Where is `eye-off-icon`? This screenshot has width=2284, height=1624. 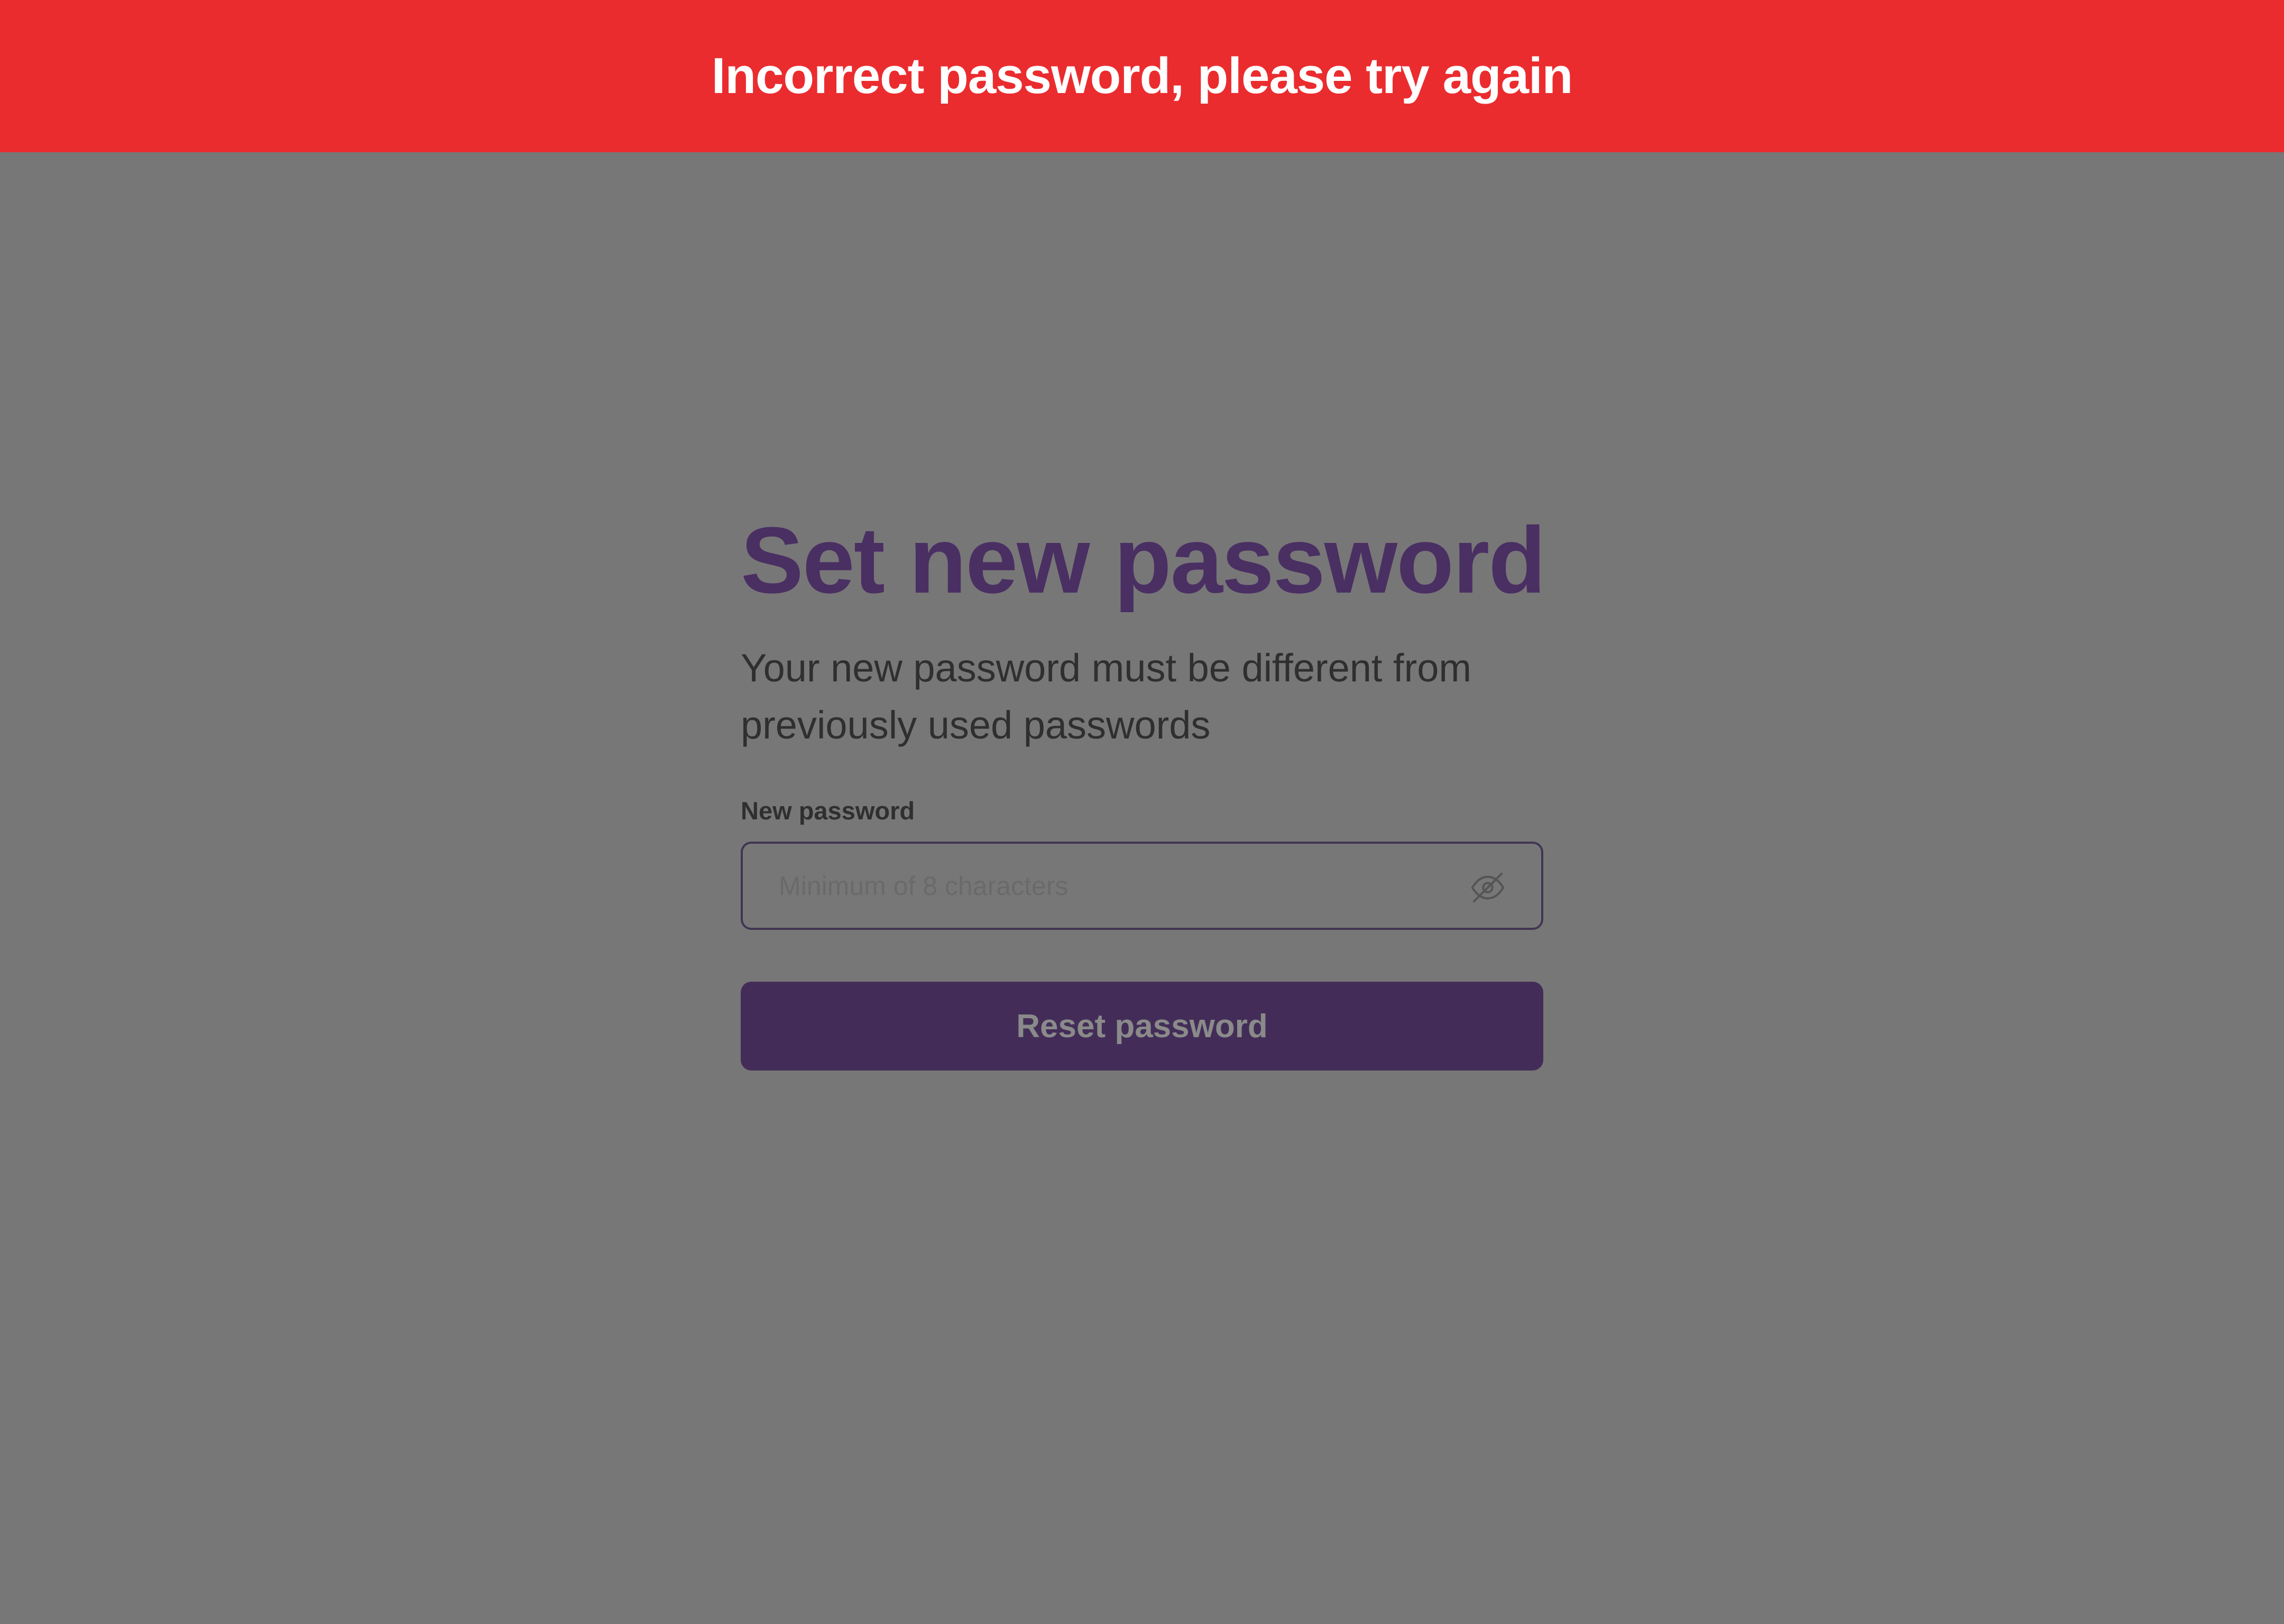
eye-off-icon is located at coordinates (1487, 887).